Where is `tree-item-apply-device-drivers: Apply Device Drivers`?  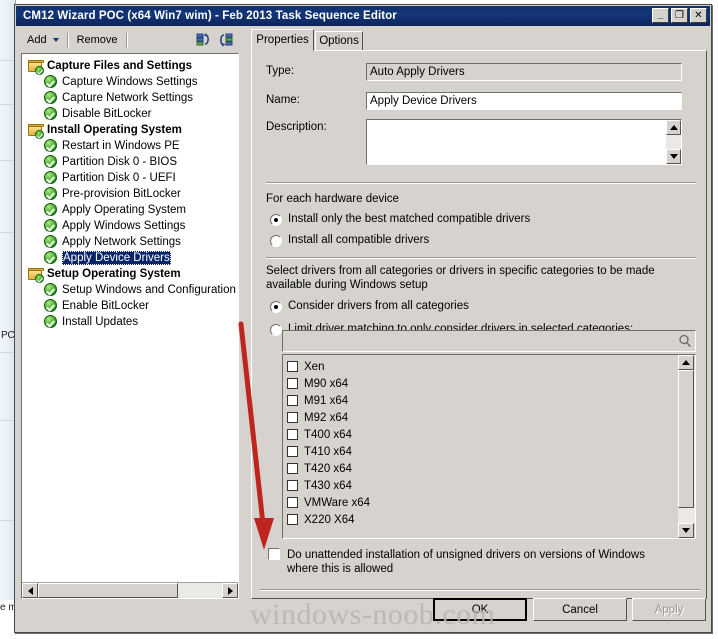 tree-item-apply-device-drivers: Apply Device Drivers is located at coordinates (132, 258).